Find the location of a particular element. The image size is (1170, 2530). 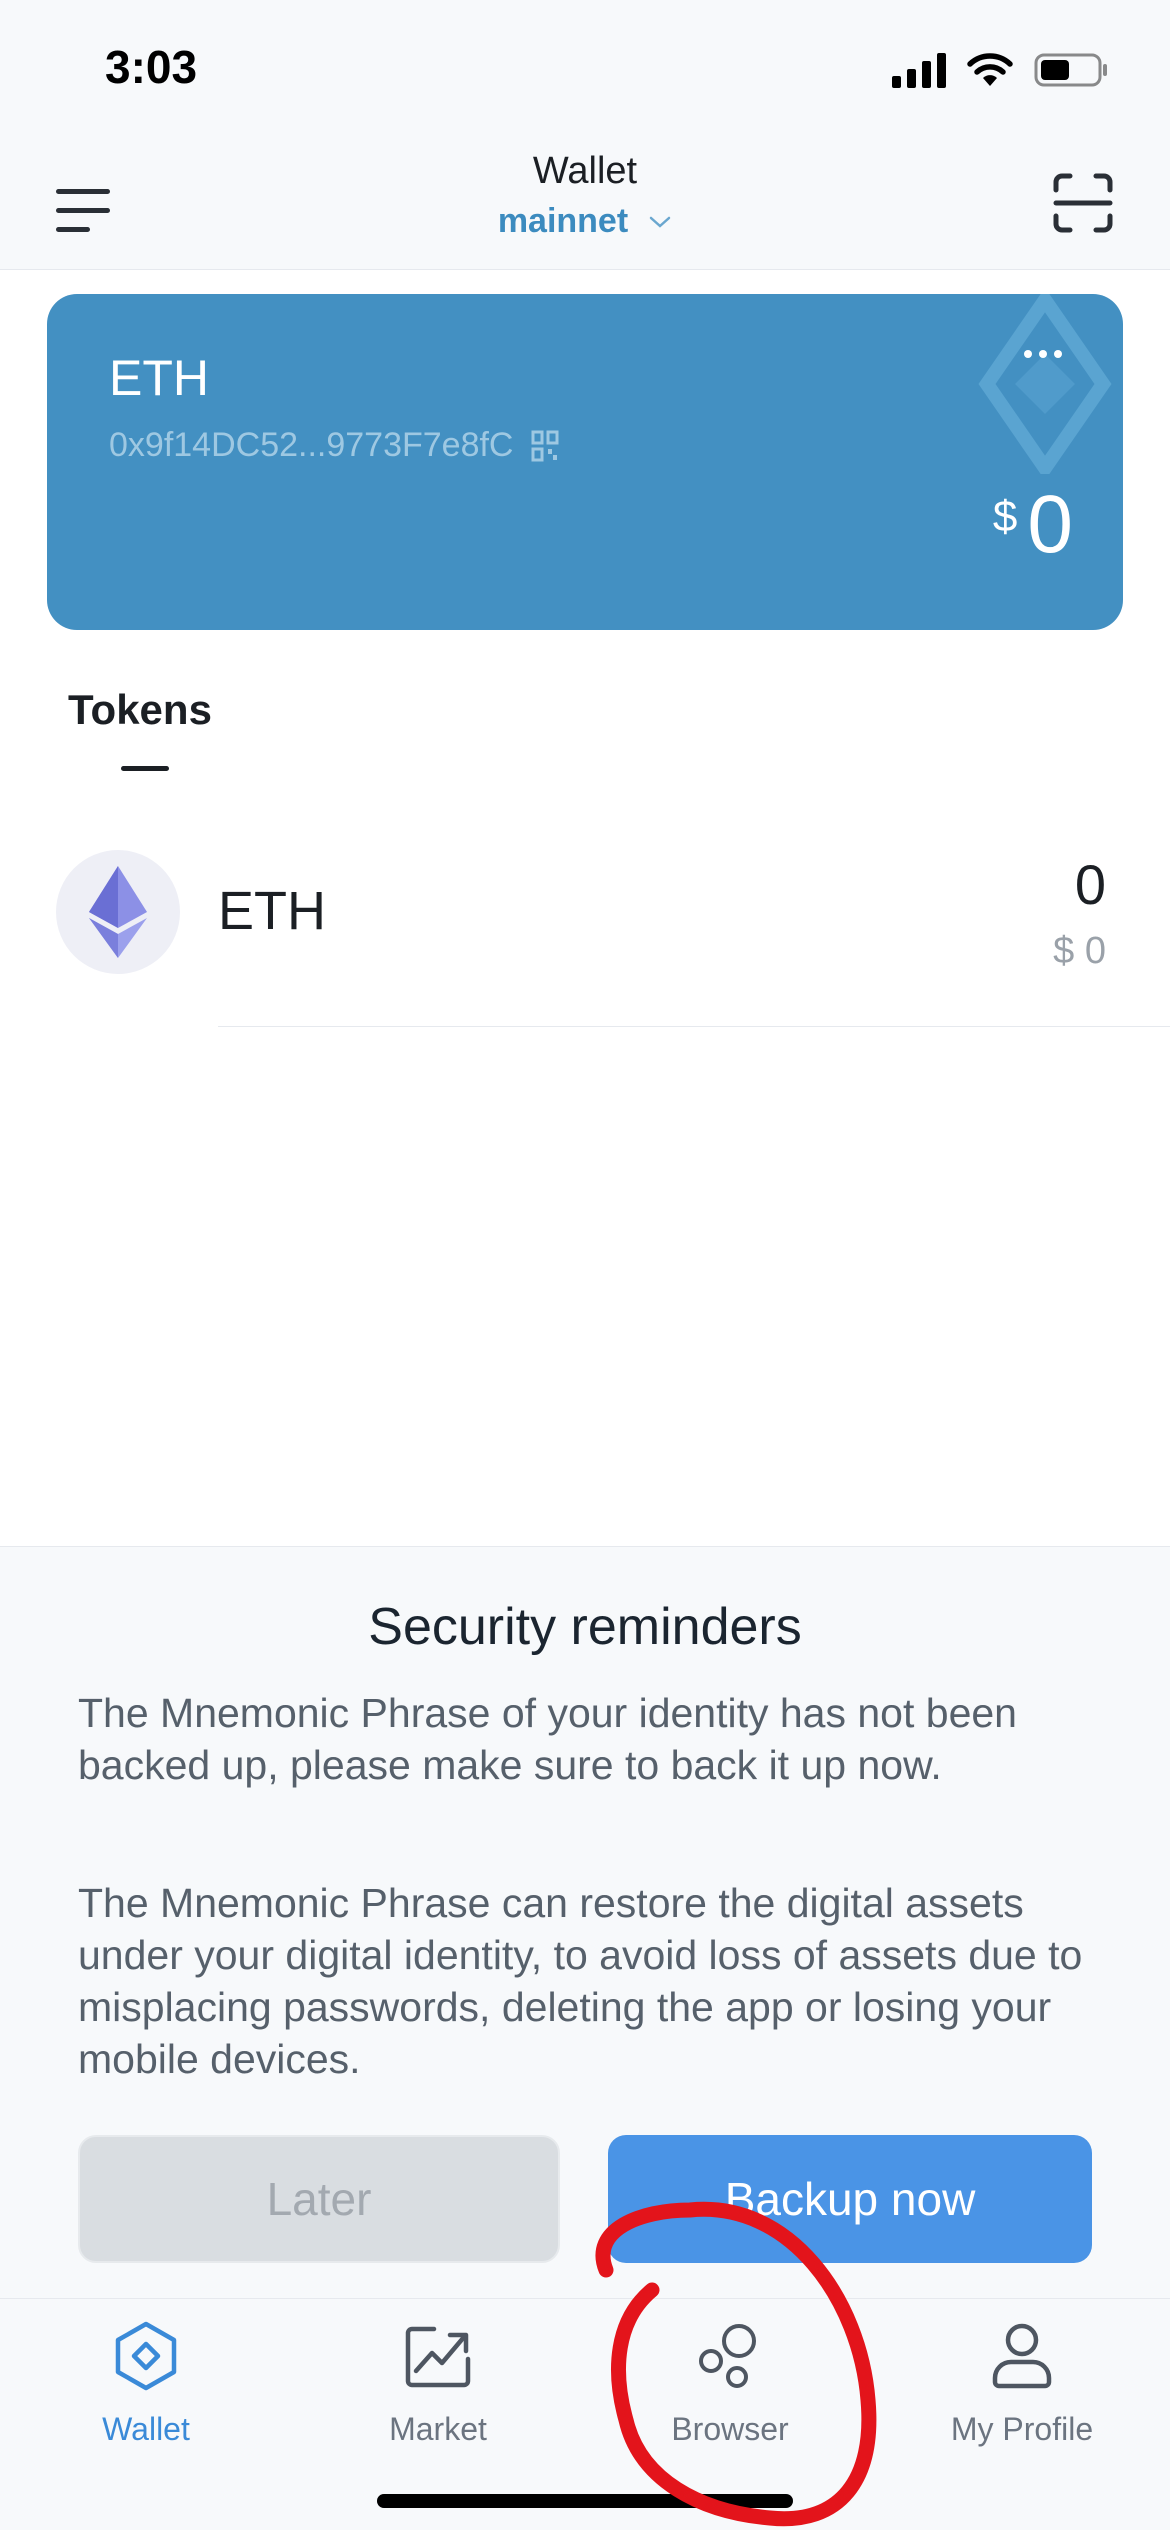

header: Wallet mainnet is located at coordinates (585, 210).